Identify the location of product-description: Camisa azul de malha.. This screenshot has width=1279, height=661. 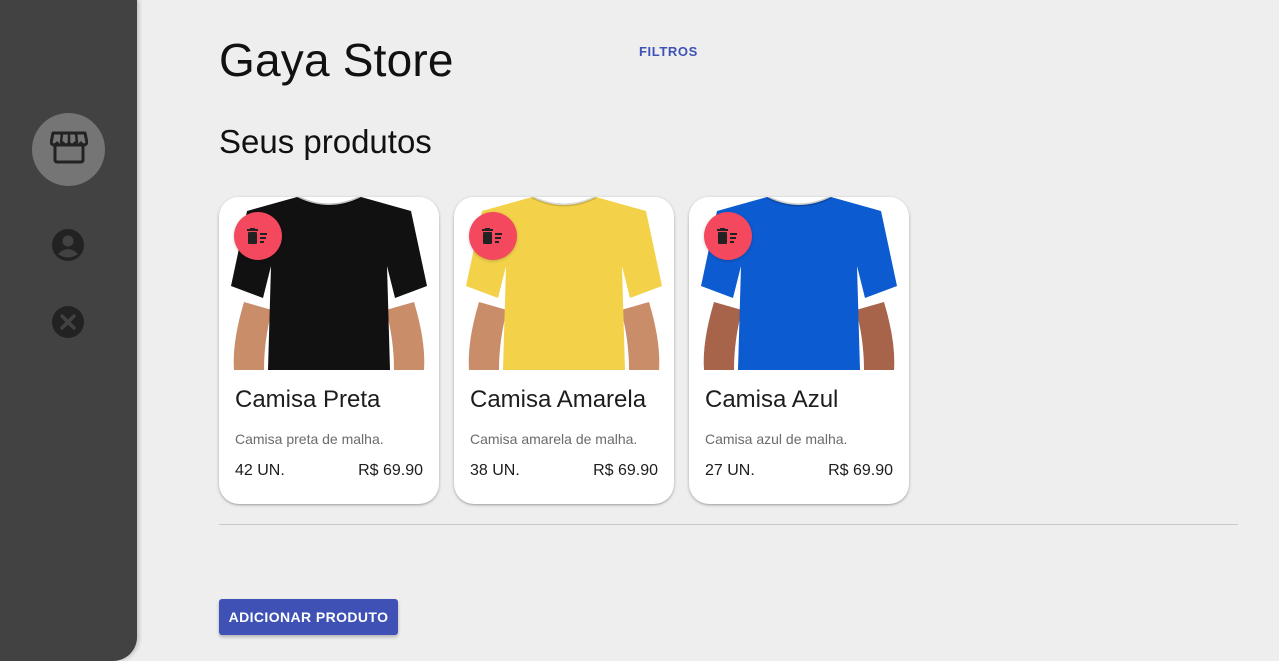
(776, 439).